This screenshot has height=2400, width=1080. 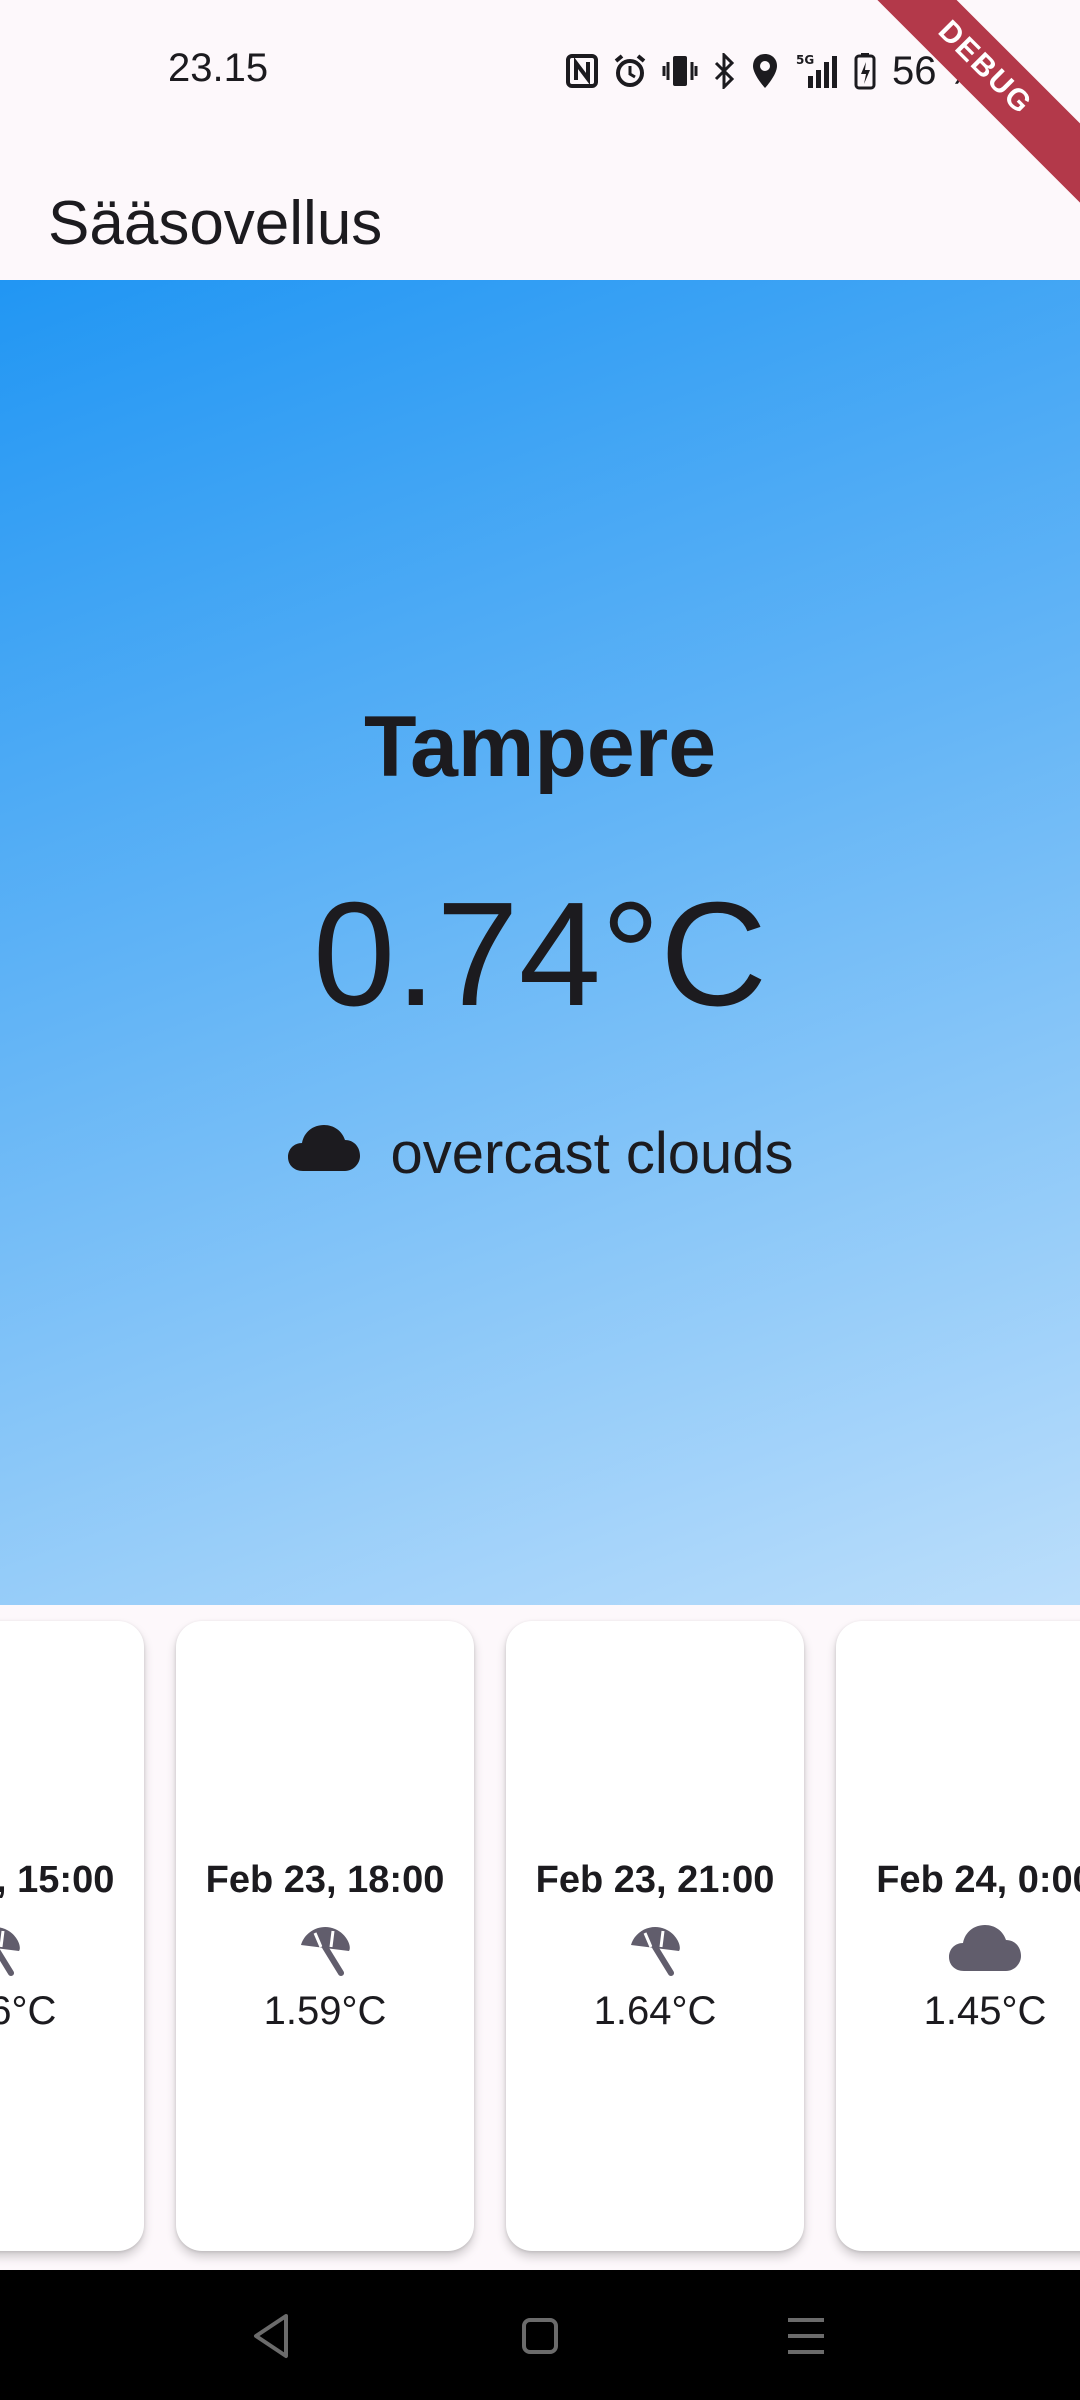 I want to click on alarm-icon, so click(x=630, y=71).